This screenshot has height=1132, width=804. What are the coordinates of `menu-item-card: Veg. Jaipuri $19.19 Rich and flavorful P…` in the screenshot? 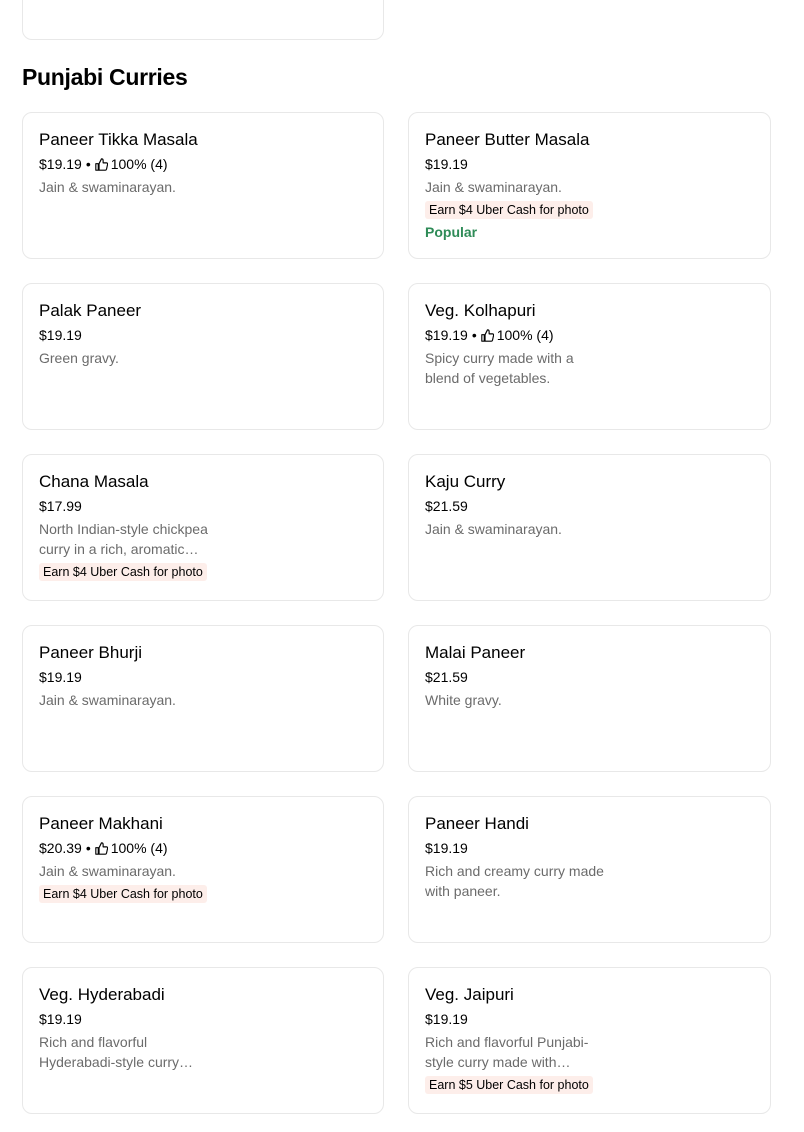 It's located at (589, 1040).